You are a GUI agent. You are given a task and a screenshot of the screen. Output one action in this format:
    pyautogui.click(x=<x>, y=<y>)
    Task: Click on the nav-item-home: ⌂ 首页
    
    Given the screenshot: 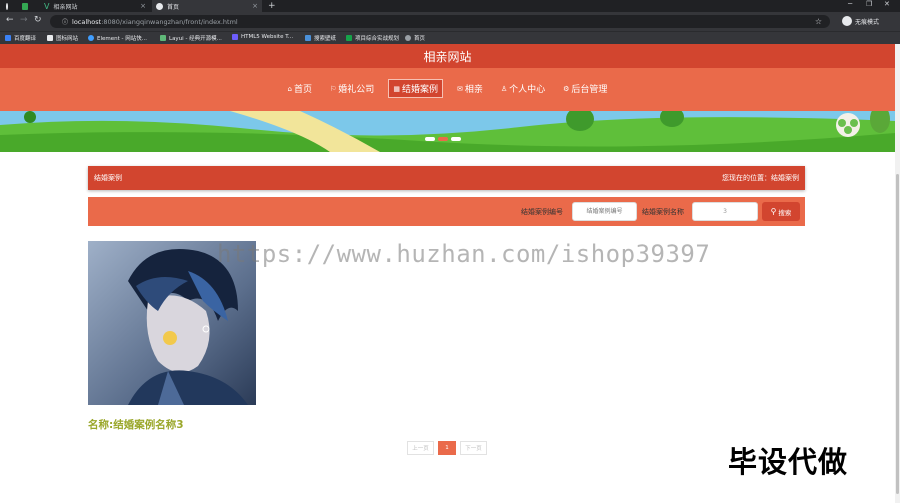 What is the action you would take?
    pyautogui.click(x=300, y=88)
    